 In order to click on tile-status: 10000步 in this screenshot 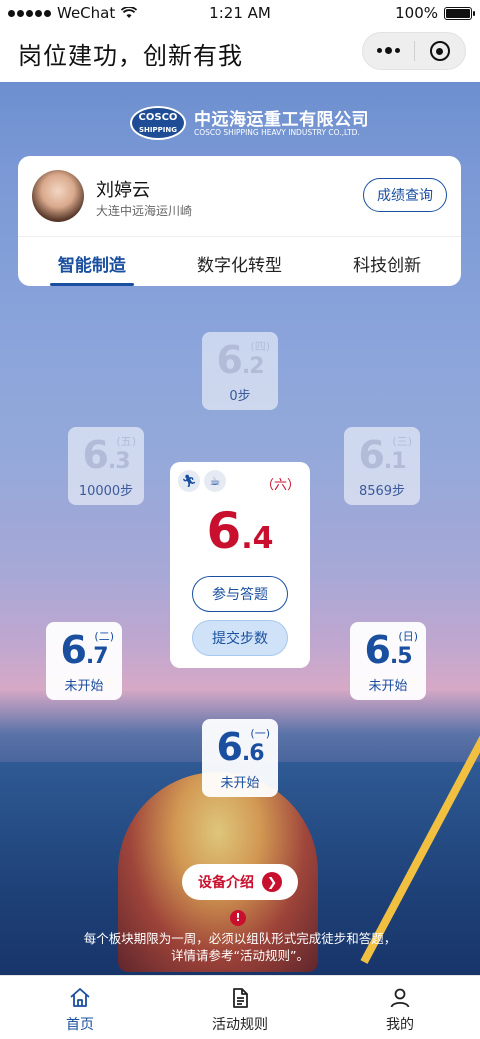, I will do `click(106, 491)`.